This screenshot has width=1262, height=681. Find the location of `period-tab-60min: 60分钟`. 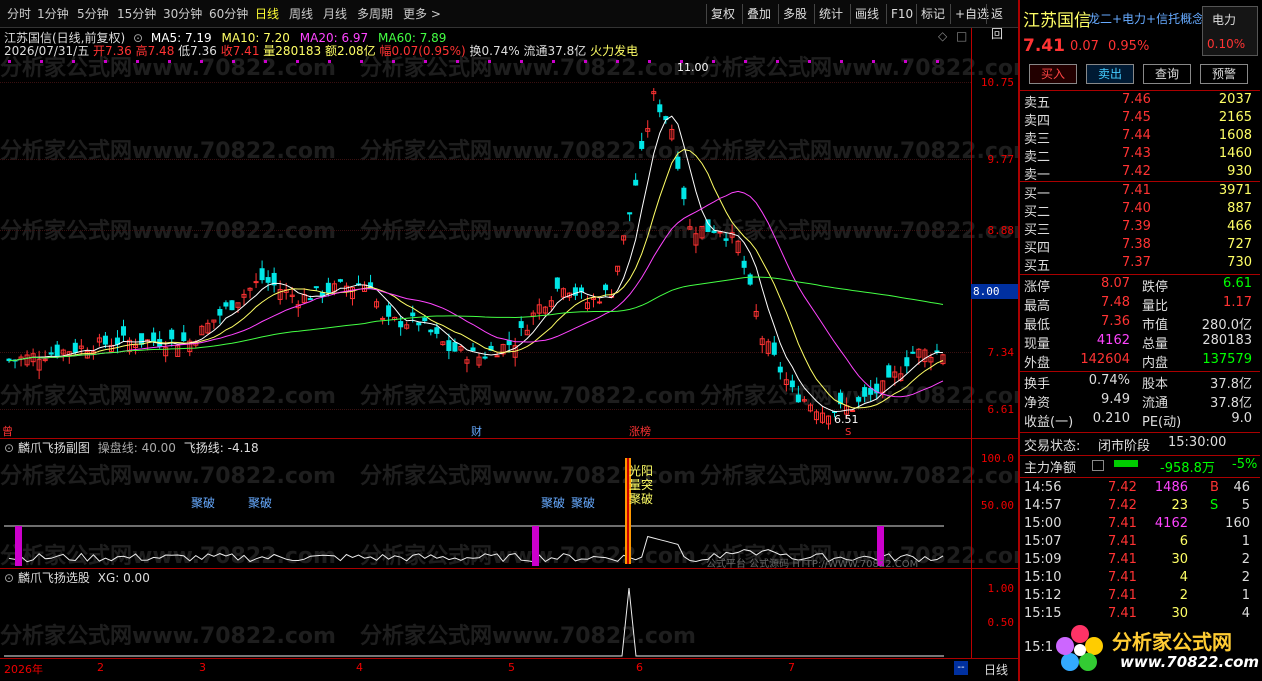

period-tab-60min: 60分钟 is located at coordinates (228, 14).